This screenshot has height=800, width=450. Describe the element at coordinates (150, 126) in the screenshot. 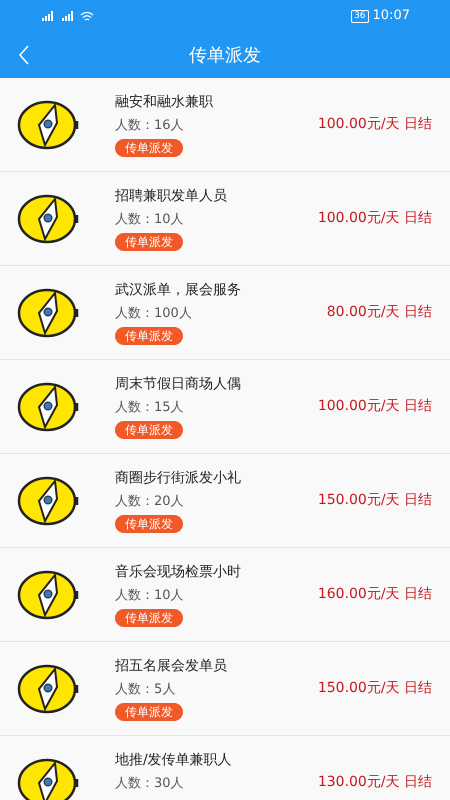

I see `headcount-text: 人数：16人` at that location.